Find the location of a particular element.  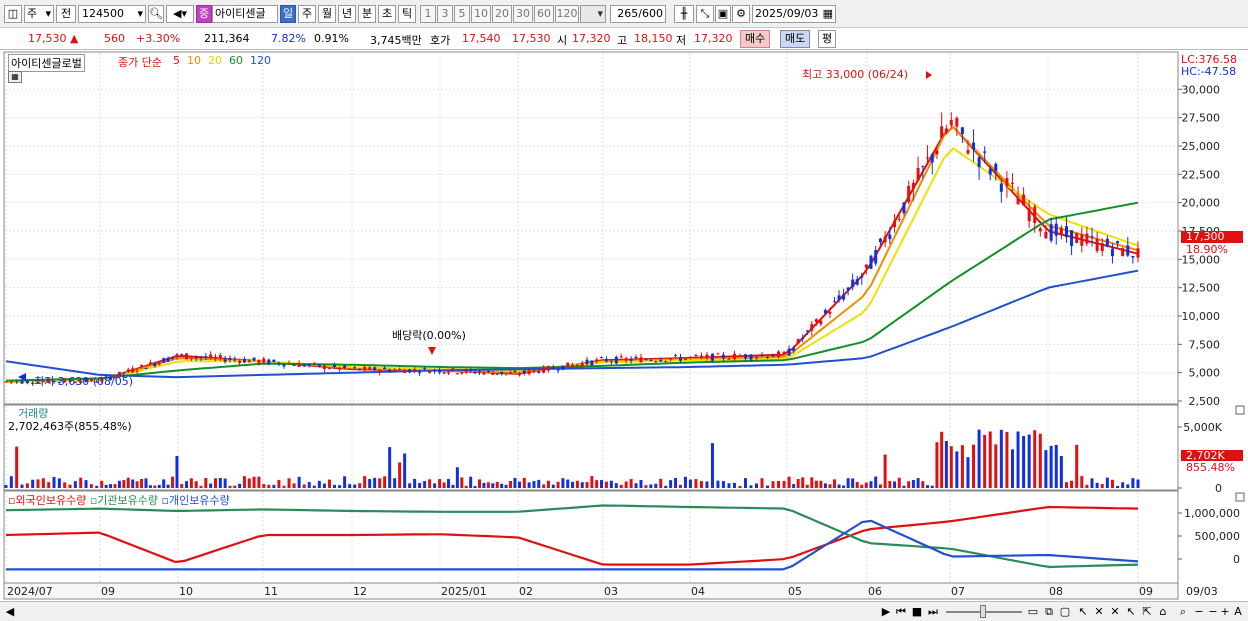

period-second-button: 초 is located at coordinates (387, 14).